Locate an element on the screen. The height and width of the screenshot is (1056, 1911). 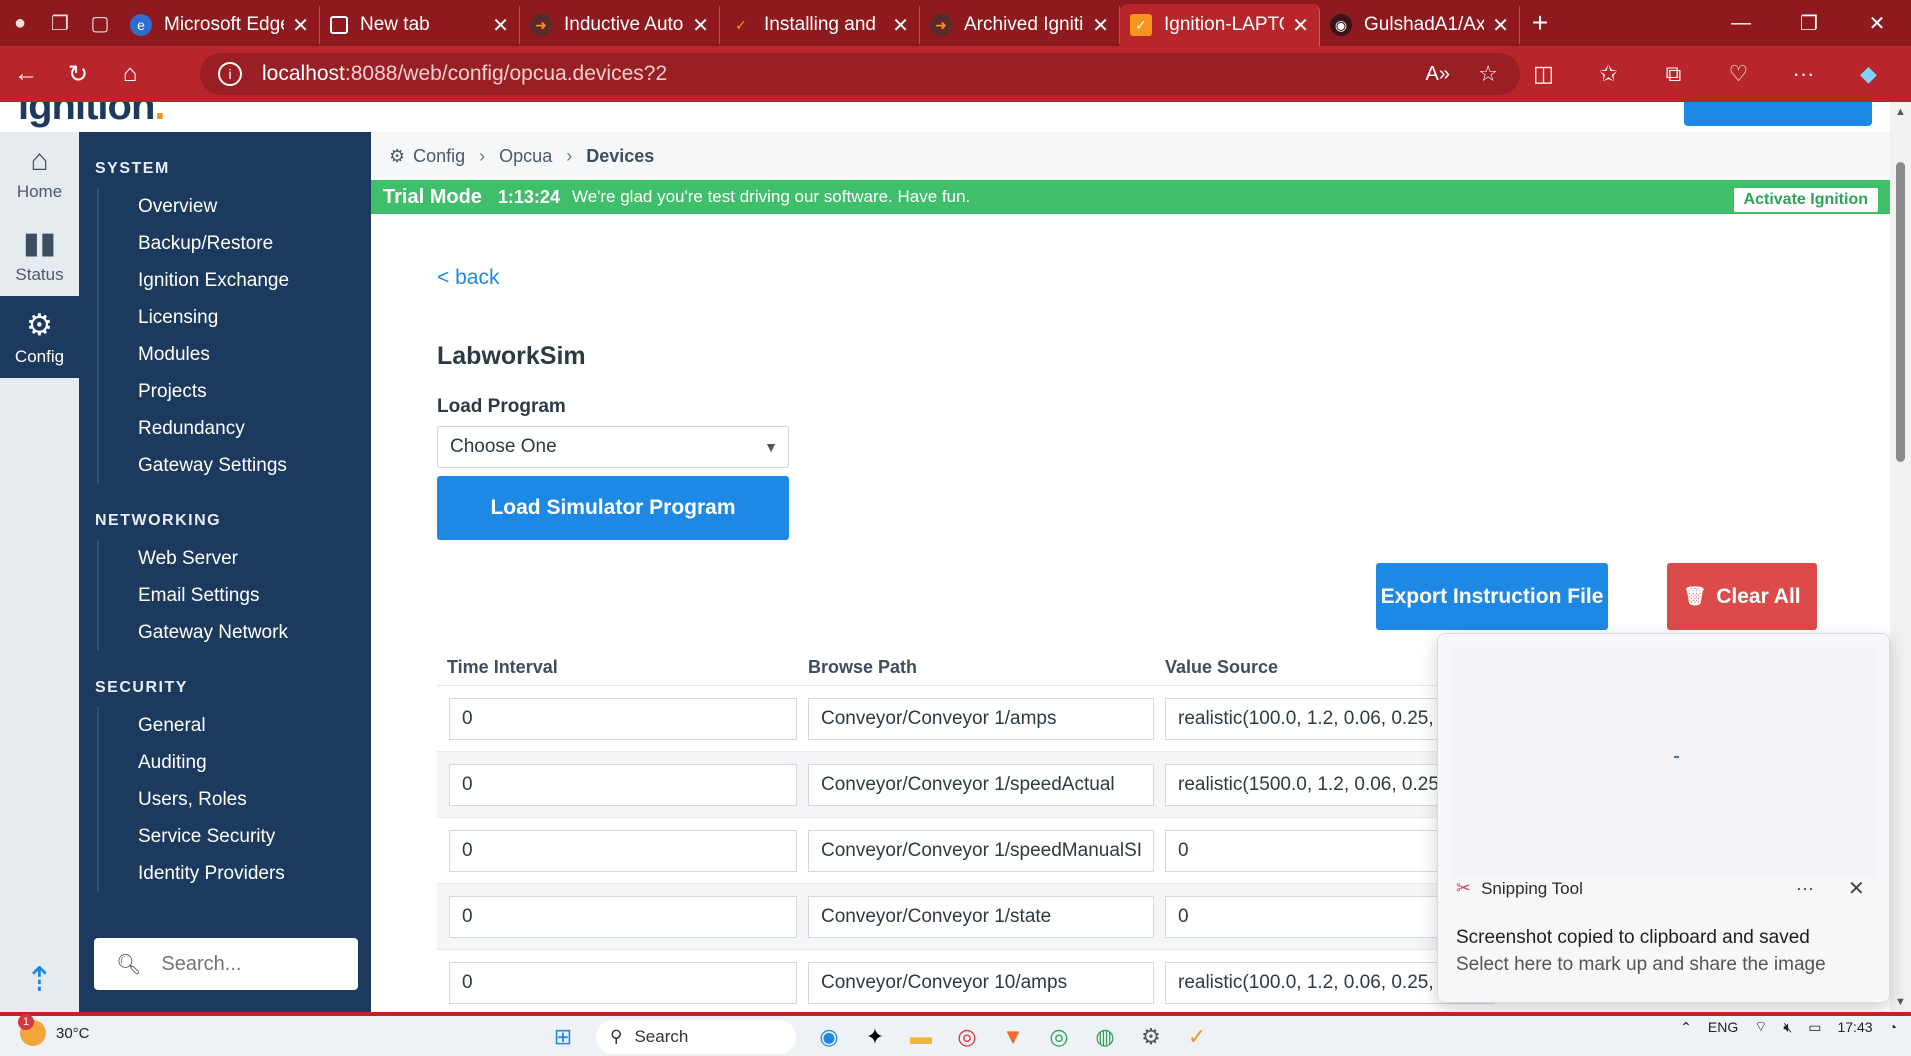
breadcrumb-opcua: Opcua is located at coordinates (525, 156).